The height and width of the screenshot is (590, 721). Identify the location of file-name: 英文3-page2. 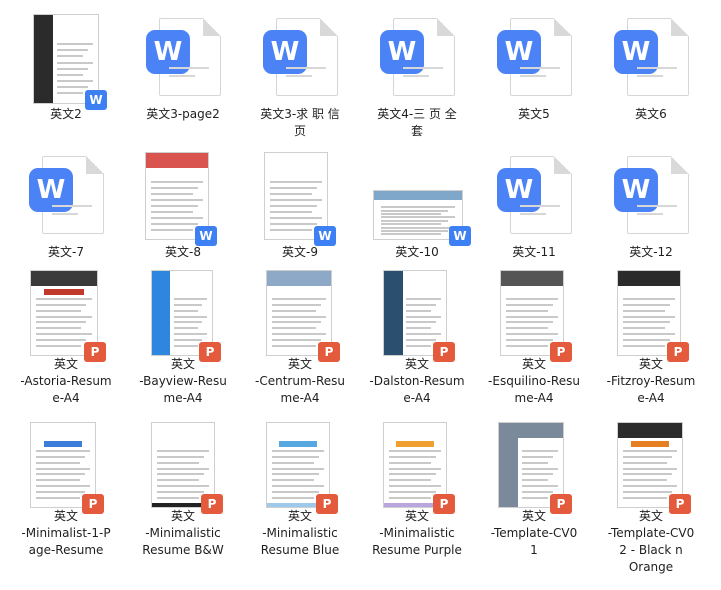
(183, 114).